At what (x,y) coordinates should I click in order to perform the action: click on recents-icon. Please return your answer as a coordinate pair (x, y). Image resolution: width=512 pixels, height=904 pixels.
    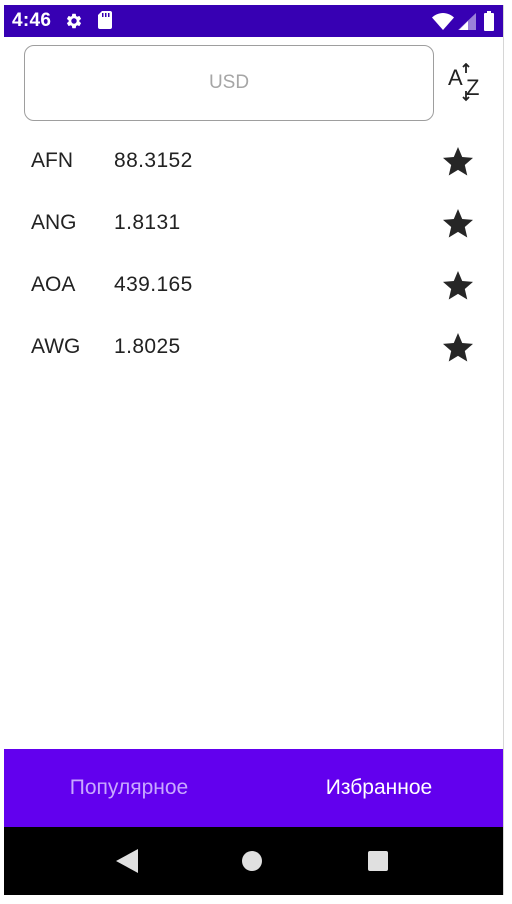
    Looking at the image, I should click on (378, 861).